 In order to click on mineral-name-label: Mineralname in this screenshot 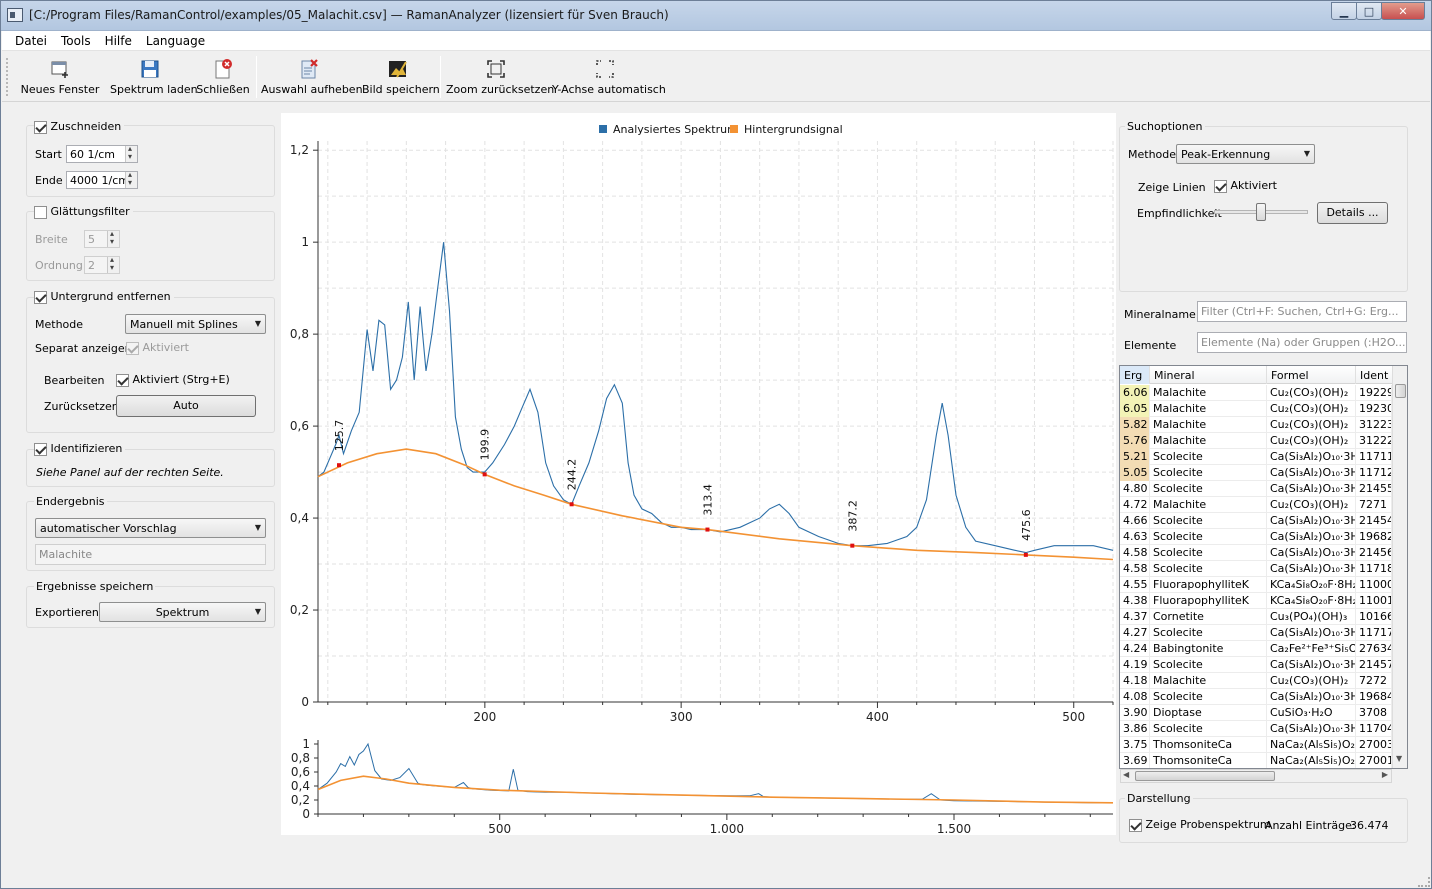, I will do `click(1160, 314)`.